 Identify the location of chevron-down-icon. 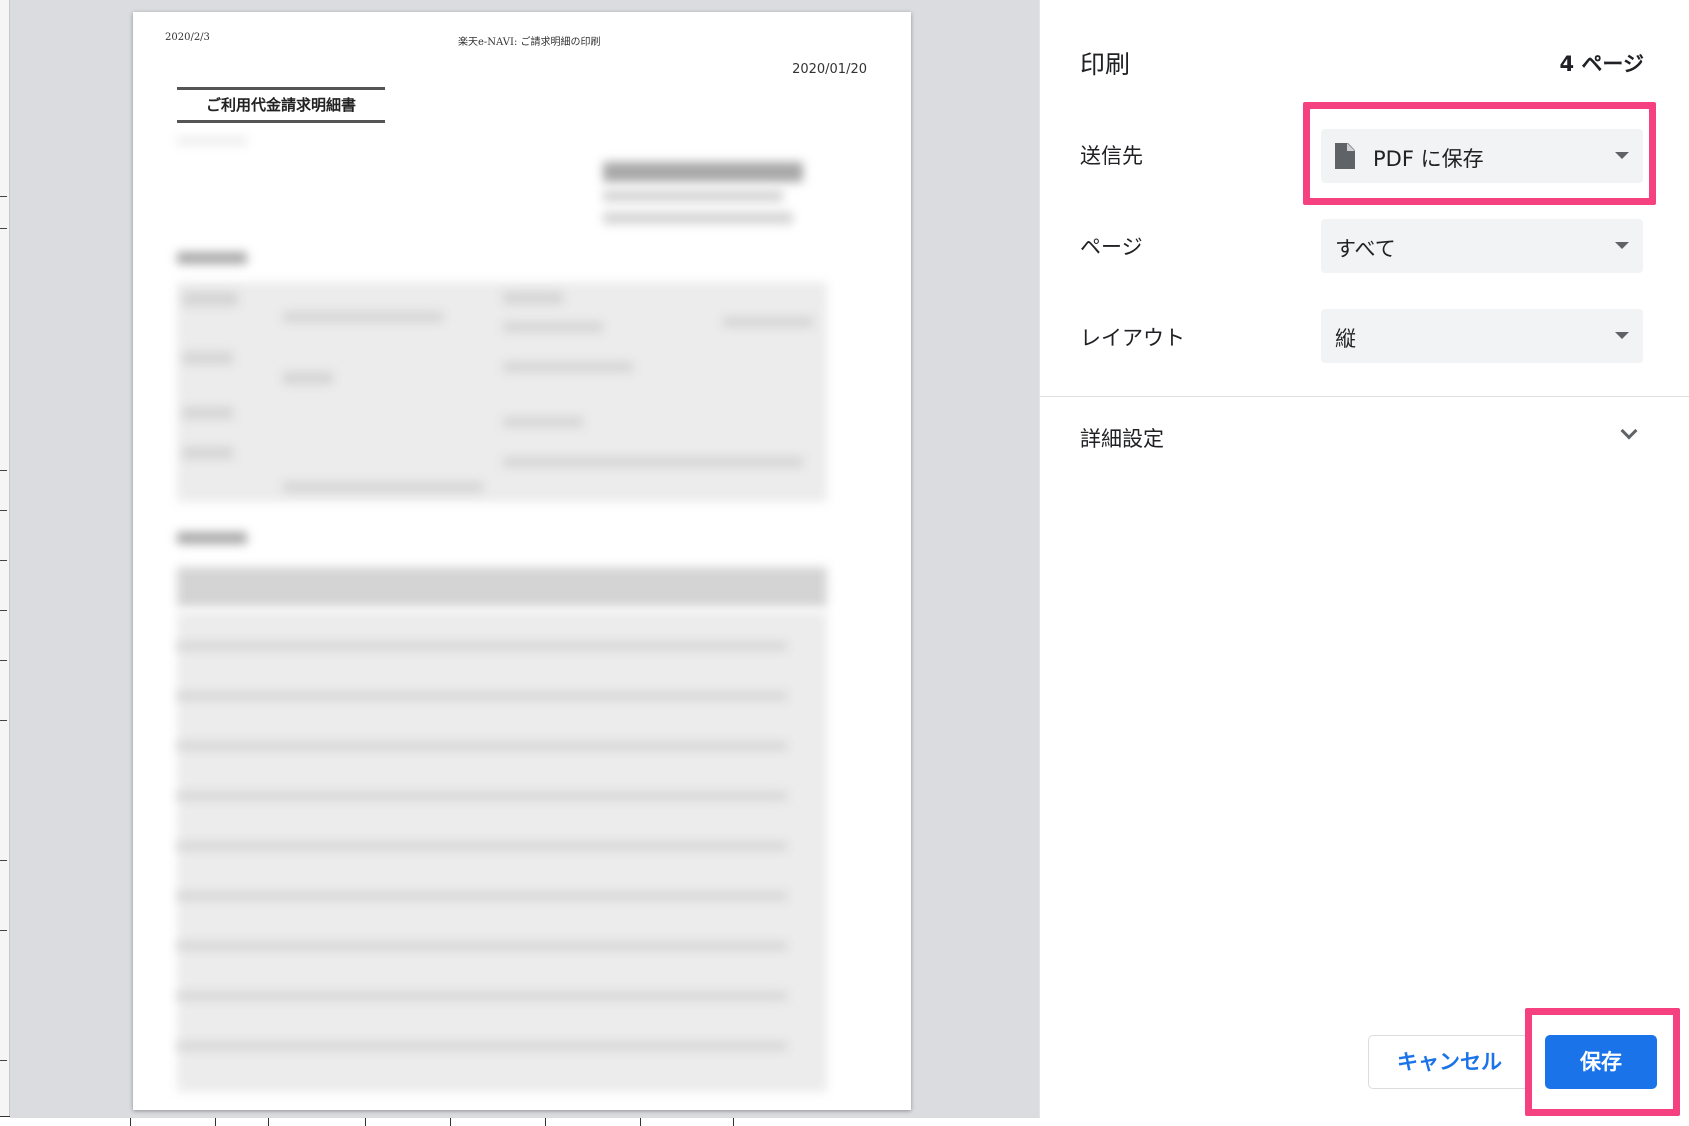
(1629, 431).